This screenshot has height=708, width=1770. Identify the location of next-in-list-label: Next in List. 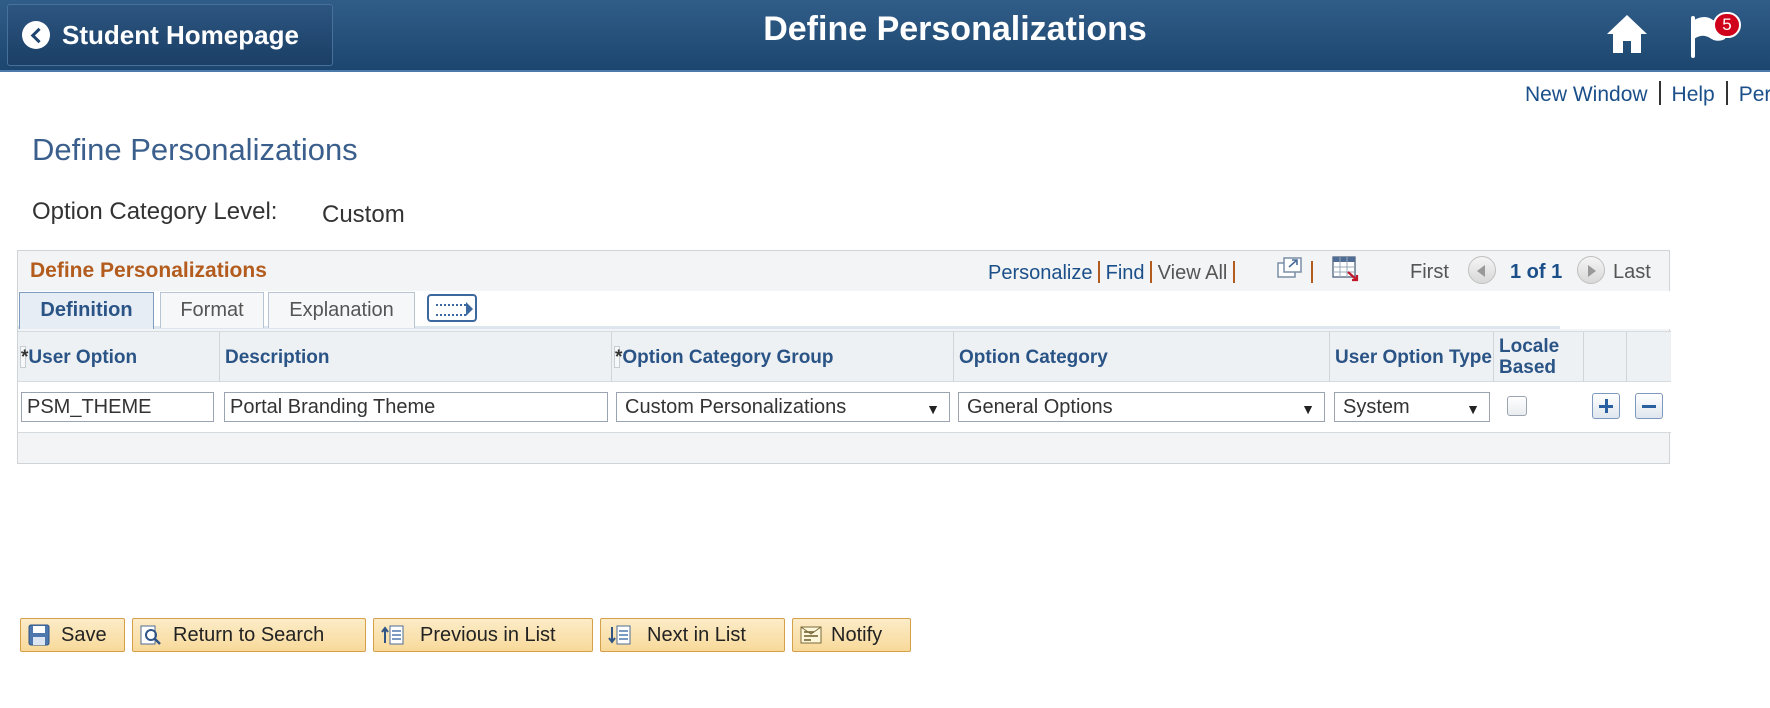
(696, 634).